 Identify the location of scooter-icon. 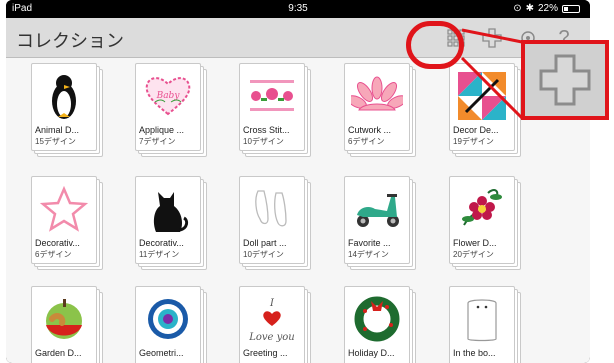
(377, 209).